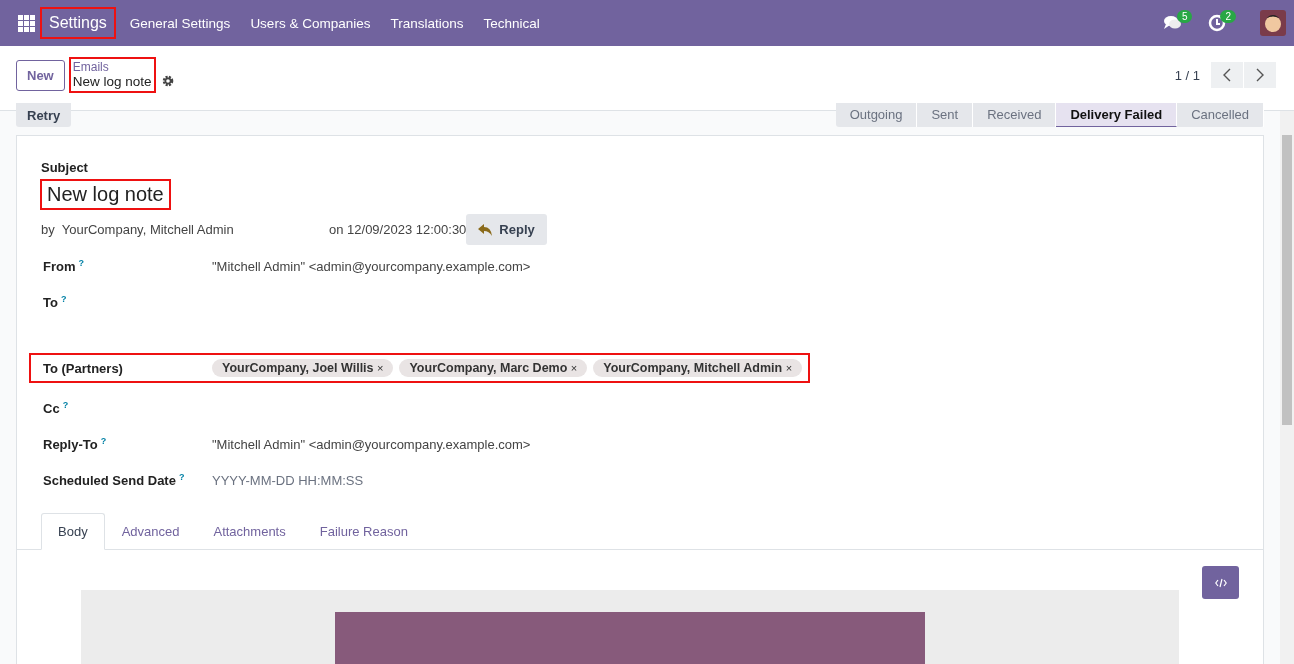  I want to click on tab: Body, so click(73, 531).